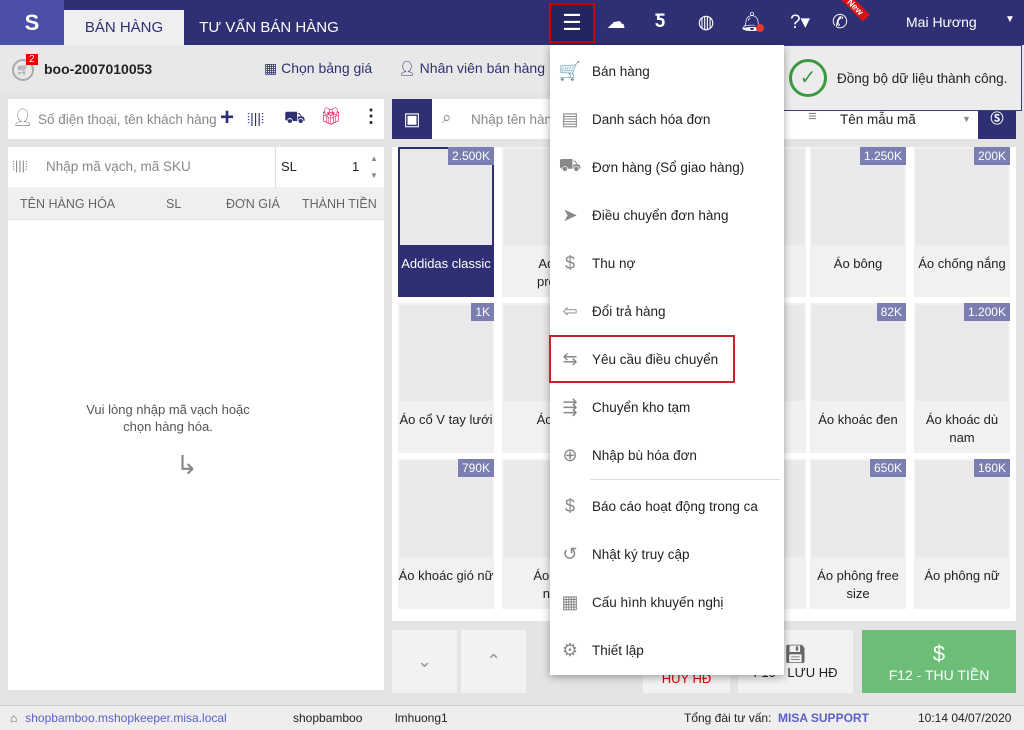 Image resolution: width=1024 pixels, height=730 pixels. Describe the element at coordinates (374, 167) in the screenshot. I see `qty-stepper: ▲ ▼` at that location.